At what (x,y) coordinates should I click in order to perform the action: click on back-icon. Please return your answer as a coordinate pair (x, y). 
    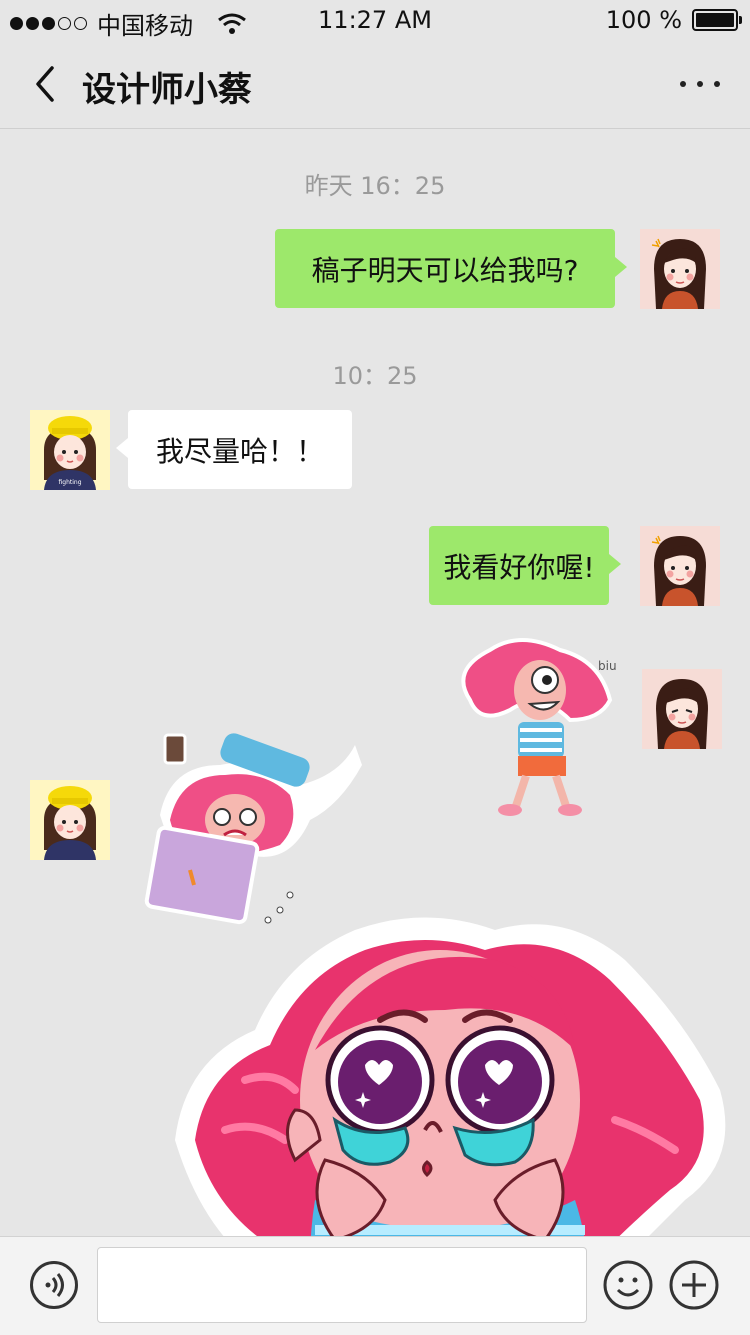
    Looking at the image, I should click on (50, 84).